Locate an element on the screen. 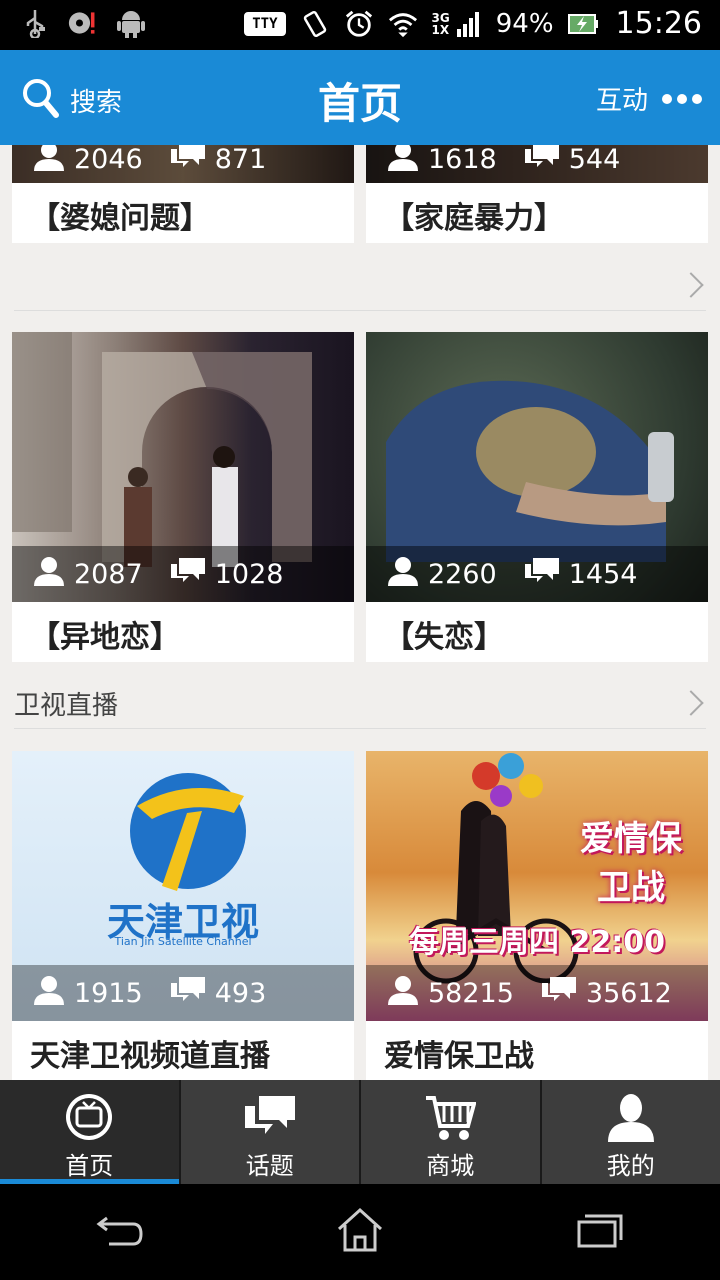 The image size is (720, 1280). tab-label: 商城 is located at coordinates (450, 1166).